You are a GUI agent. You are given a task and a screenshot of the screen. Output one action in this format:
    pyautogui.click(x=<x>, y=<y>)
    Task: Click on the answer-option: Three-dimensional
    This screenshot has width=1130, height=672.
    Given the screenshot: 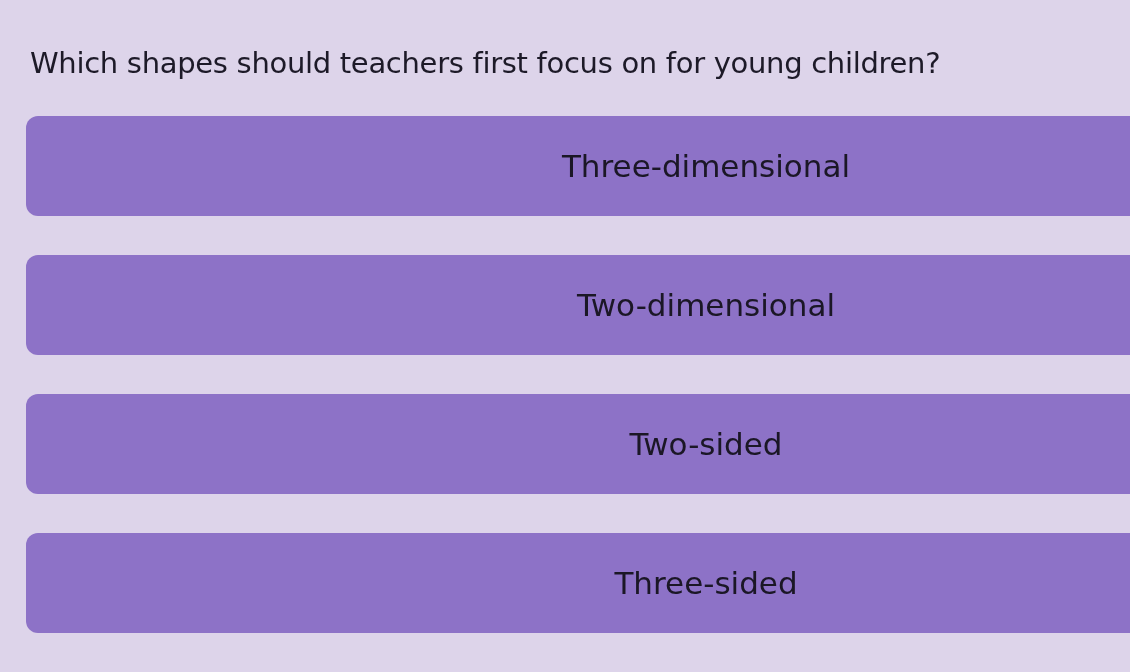 What is the action you would take?
    pyautogui.click(x=578, y=166)
    